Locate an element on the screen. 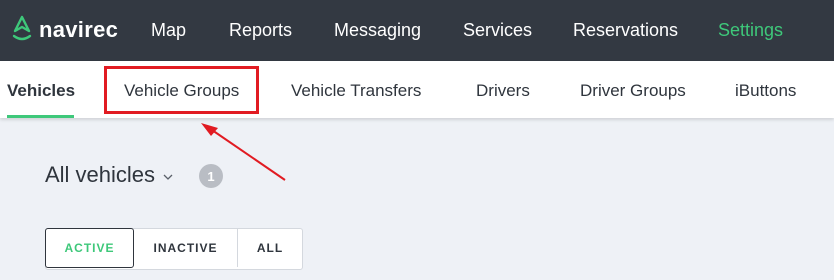 The width and height of the screenshot is (834, 280). tab-vehicle-groups: Vehicle Groups is located at coordinates (181, 91).